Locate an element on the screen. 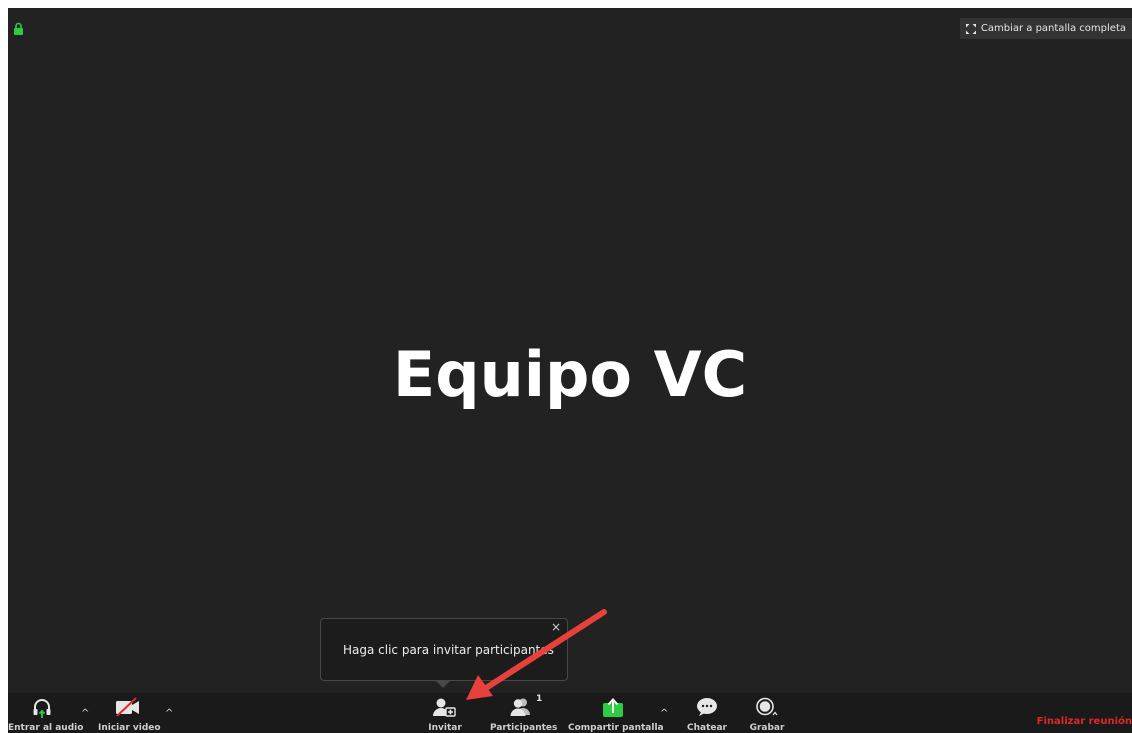 The width and height of the screenshot is (1132, 733). invite-button: Invitar is located at coordinates (445, 713).